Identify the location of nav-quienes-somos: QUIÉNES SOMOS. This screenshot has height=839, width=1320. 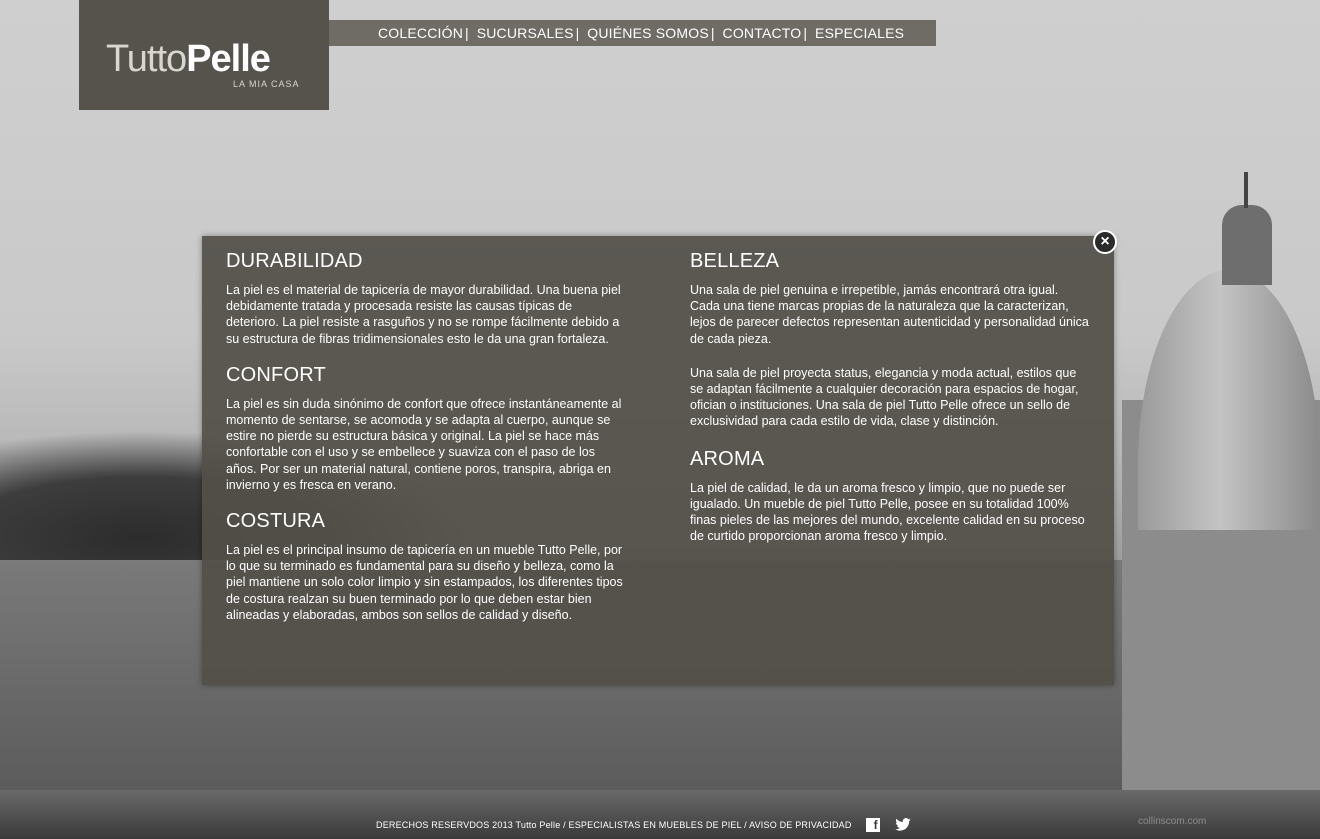
(648, 33).